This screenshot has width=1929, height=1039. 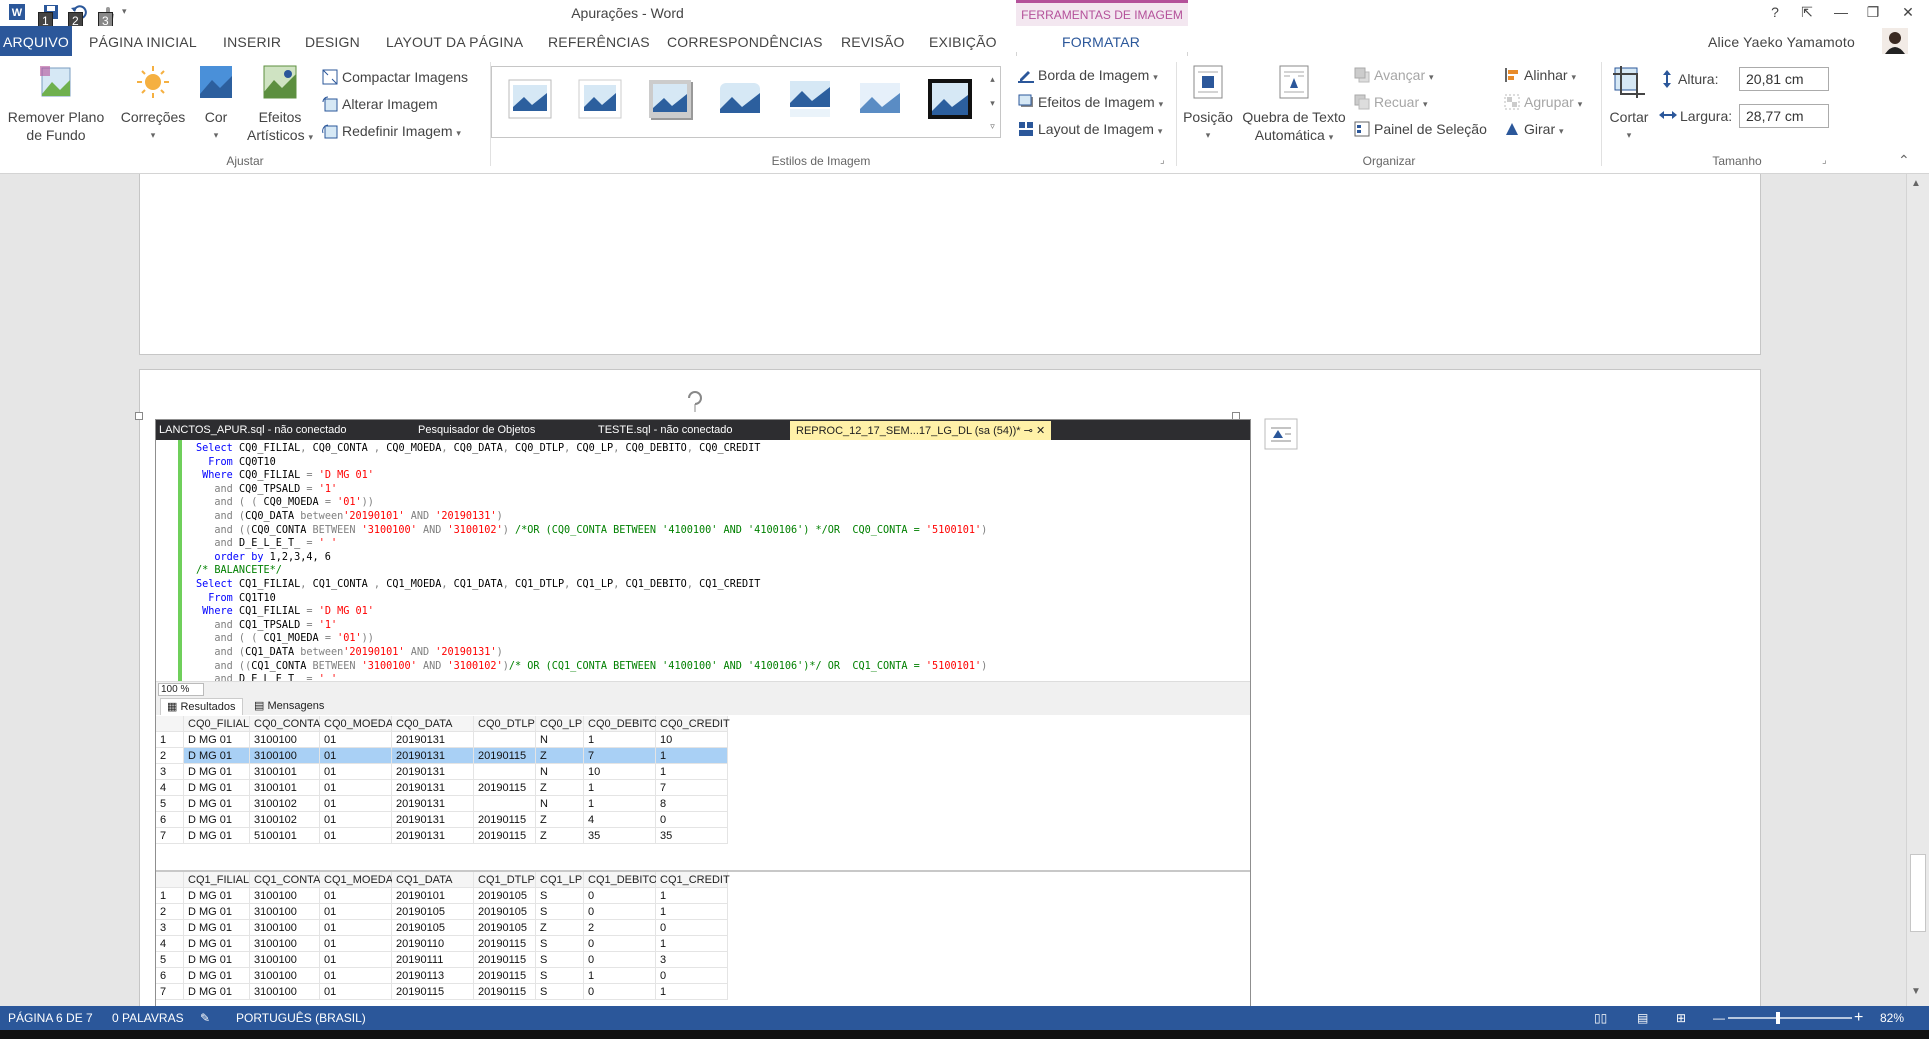 What do you see at coordinates (36, 41) in the screenshot?
I see `tab-arquivo: ARQUIVO` at bounding box center [36, 41].